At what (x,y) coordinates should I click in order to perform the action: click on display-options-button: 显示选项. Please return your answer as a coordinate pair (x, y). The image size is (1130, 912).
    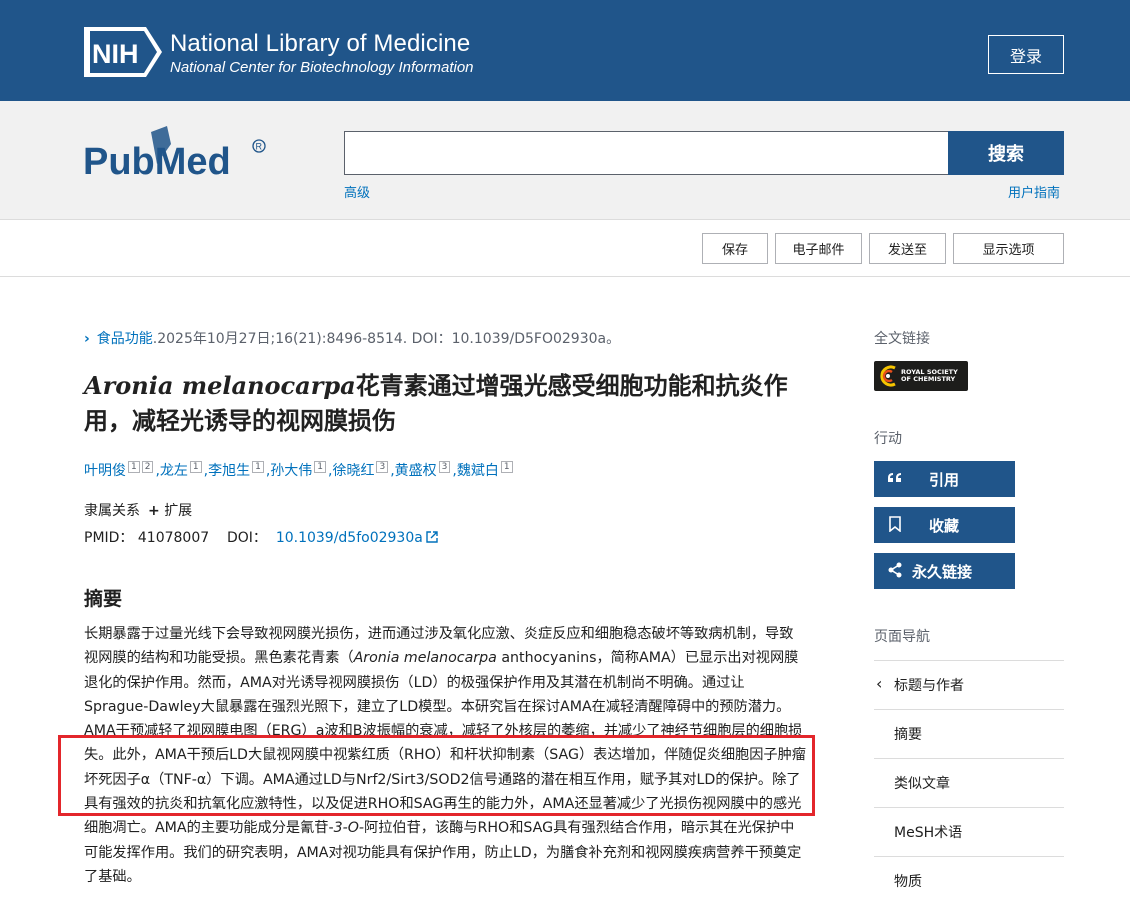
    Looking at the image, I should click on (1008, 248).